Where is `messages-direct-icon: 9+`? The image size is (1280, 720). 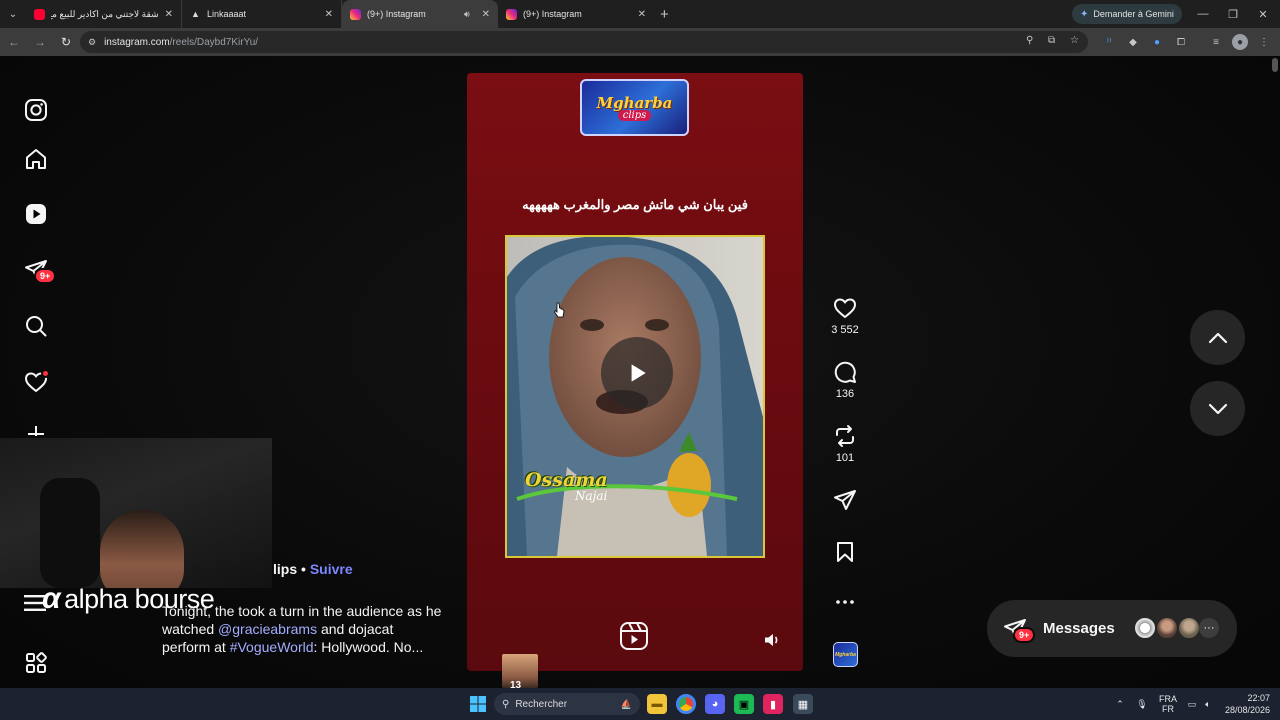 messages-direct-icon: 9+ is located at coordinates (1019, 630).